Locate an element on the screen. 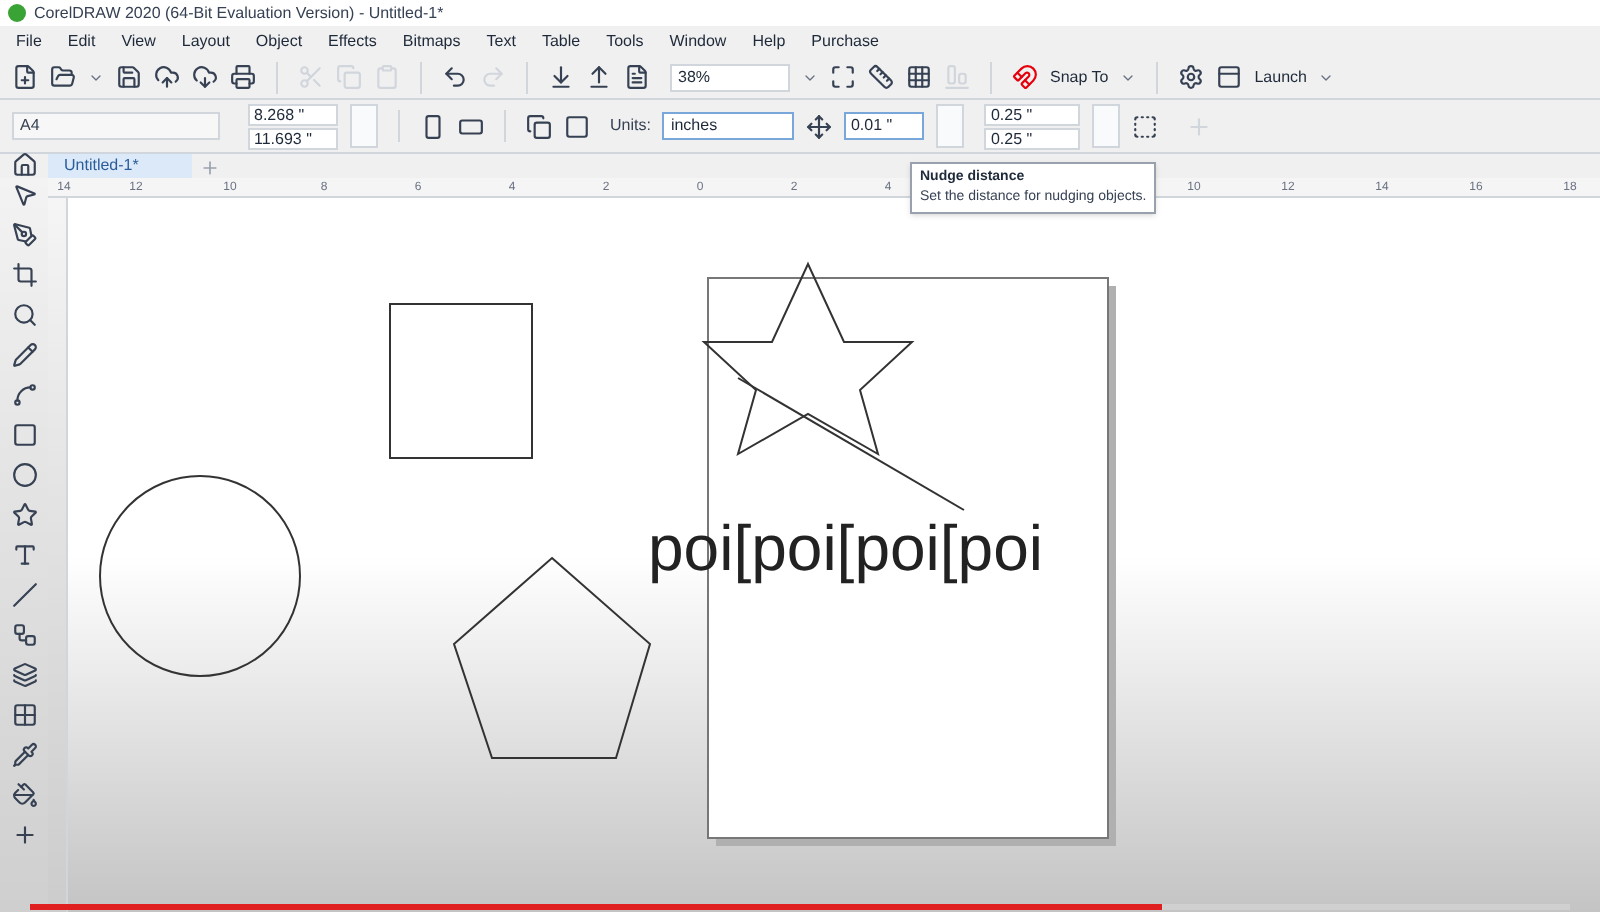 The width and height of the screenshot is (1600, 912). menu-item: Effects is located at coordinates (352, 41).